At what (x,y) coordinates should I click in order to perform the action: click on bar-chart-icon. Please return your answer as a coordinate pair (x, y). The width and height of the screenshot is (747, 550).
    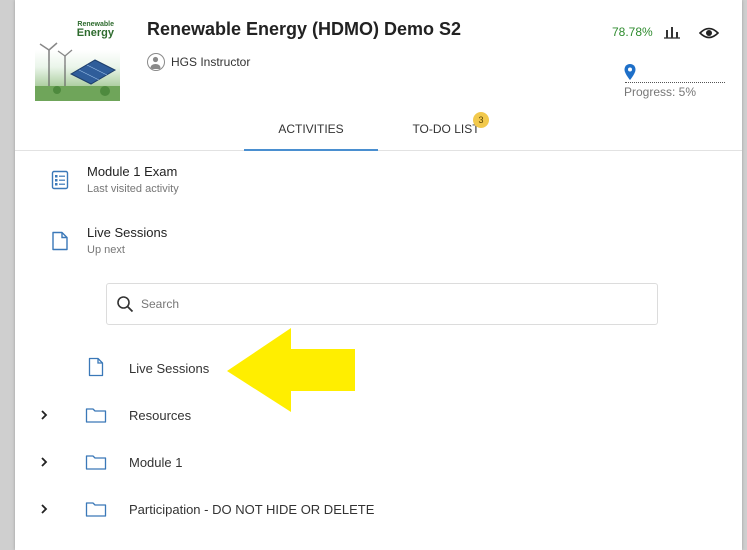
    Looking at the image, I should click on (672, 32).